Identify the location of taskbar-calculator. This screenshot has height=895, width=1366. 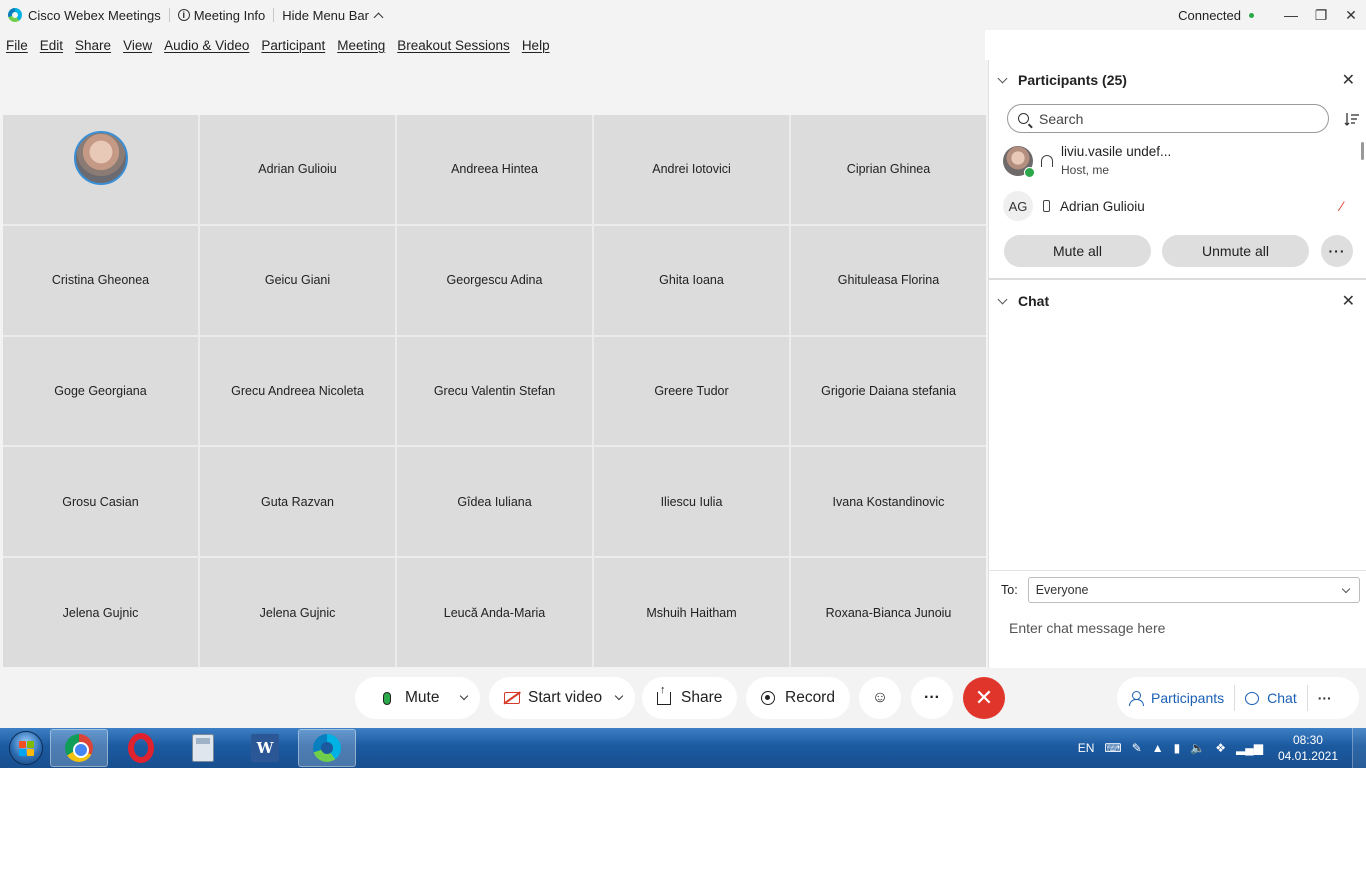
(203, 748).